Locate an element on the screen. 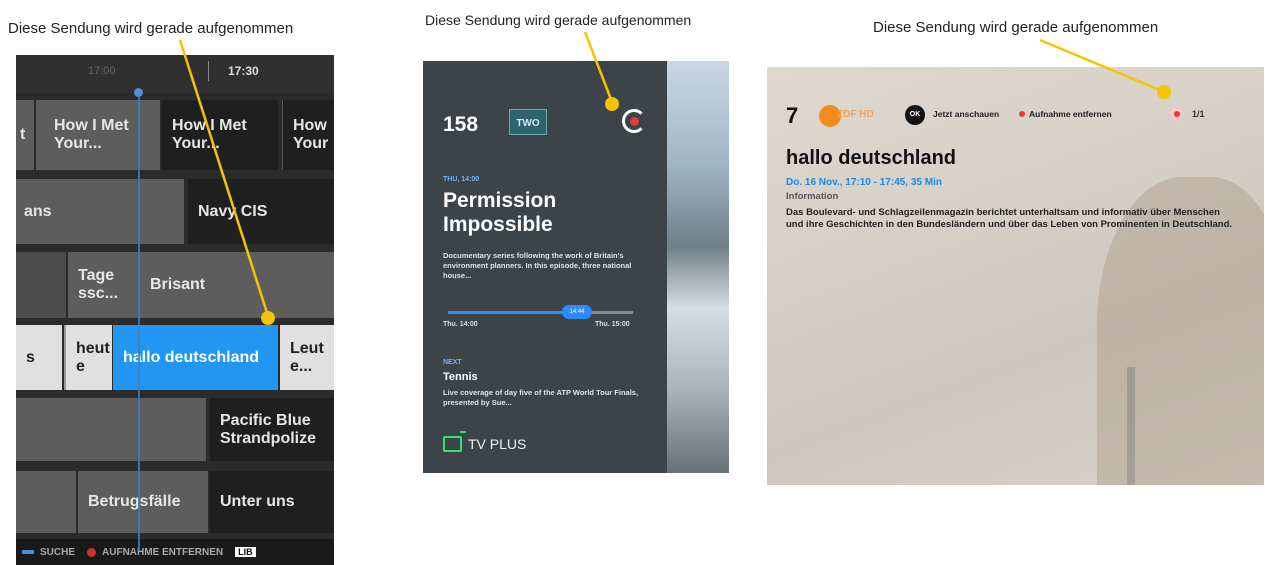 This screenshot has width=1265, height=565. channel-number: 7 is located at coordinates (792, 115).